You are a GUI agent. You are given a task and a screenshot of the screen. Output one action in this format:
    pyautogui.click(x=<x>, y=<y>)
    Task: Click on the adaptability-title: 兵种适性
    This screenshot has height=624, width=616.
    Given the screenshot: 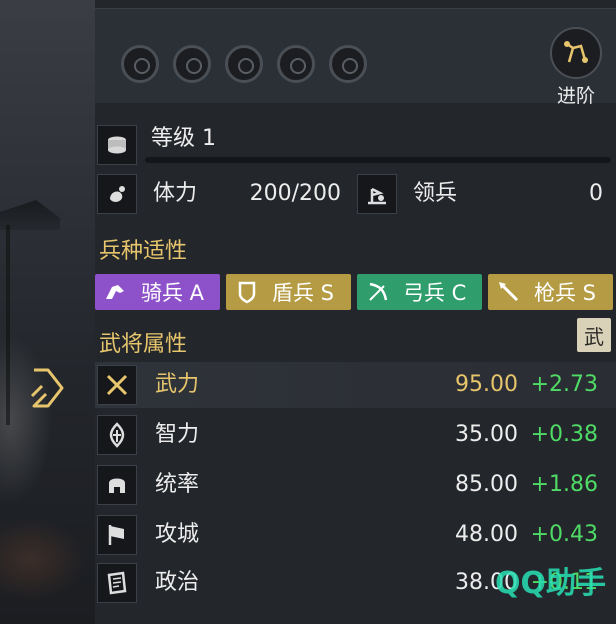 What is the action you would take?
    pyautogui.click(x=143, y=251)
    